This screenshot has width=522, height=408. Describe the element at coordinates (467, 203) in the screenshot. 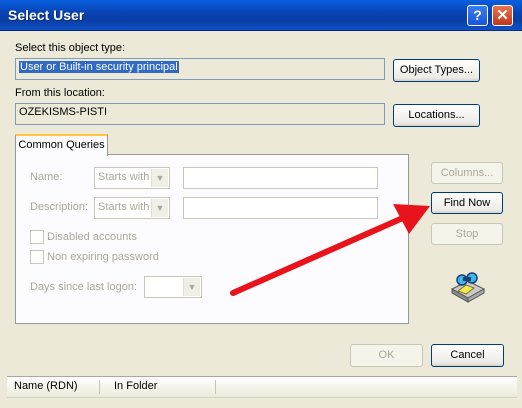

I see `find-now-button: Find Now` at that location.